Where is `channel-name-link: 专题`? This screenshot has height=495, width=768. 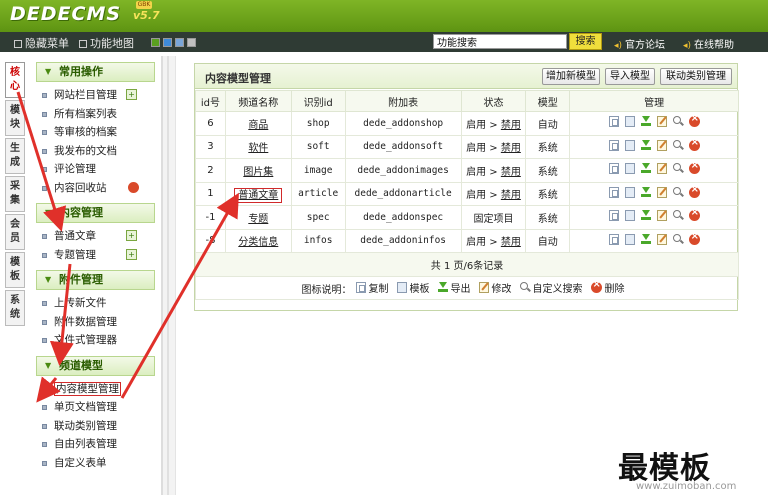
channel-name-link: 专题 is located at coordinates (258, 219).